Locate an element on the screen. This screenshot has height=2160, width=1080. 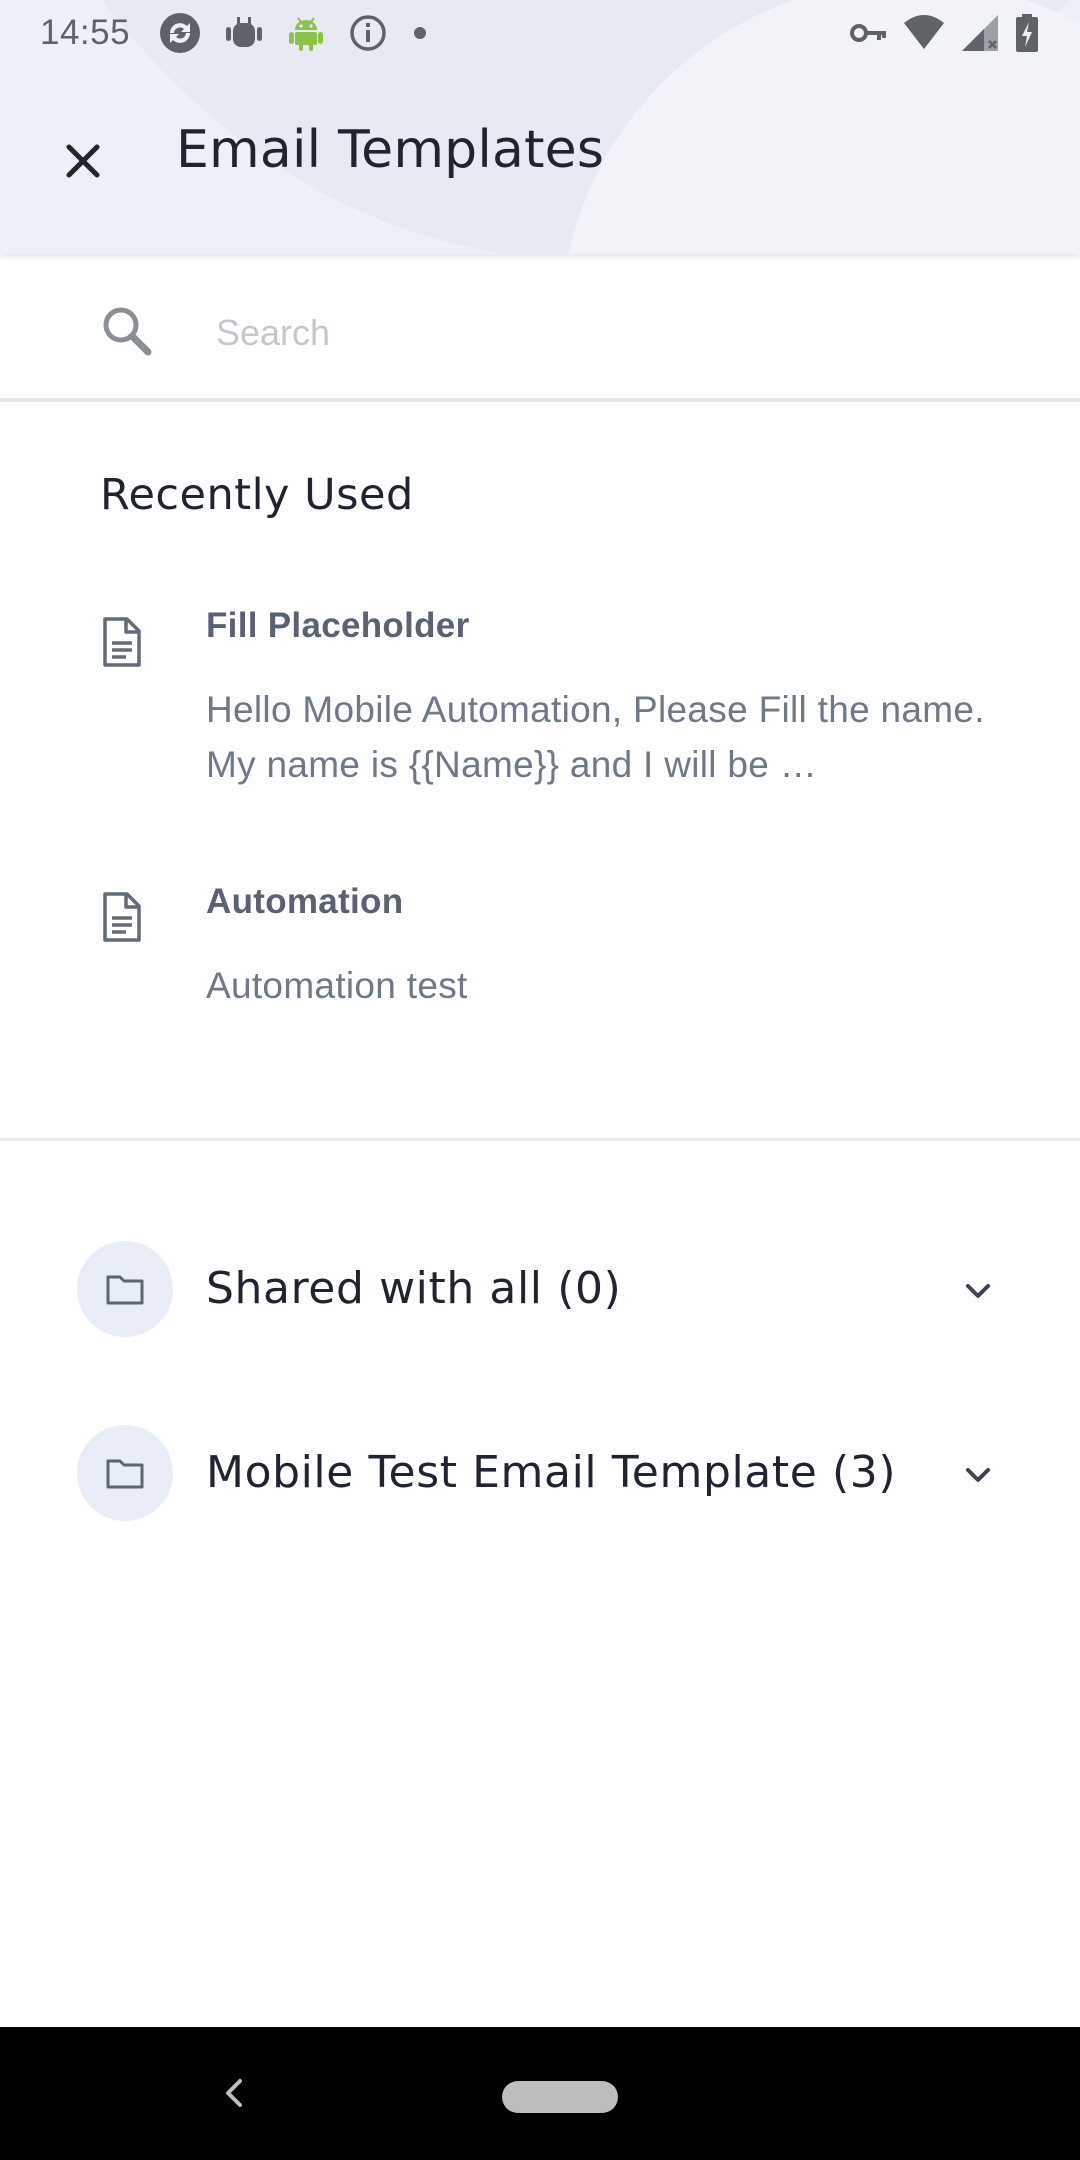
android-icon is located at coordinates (306, 34).